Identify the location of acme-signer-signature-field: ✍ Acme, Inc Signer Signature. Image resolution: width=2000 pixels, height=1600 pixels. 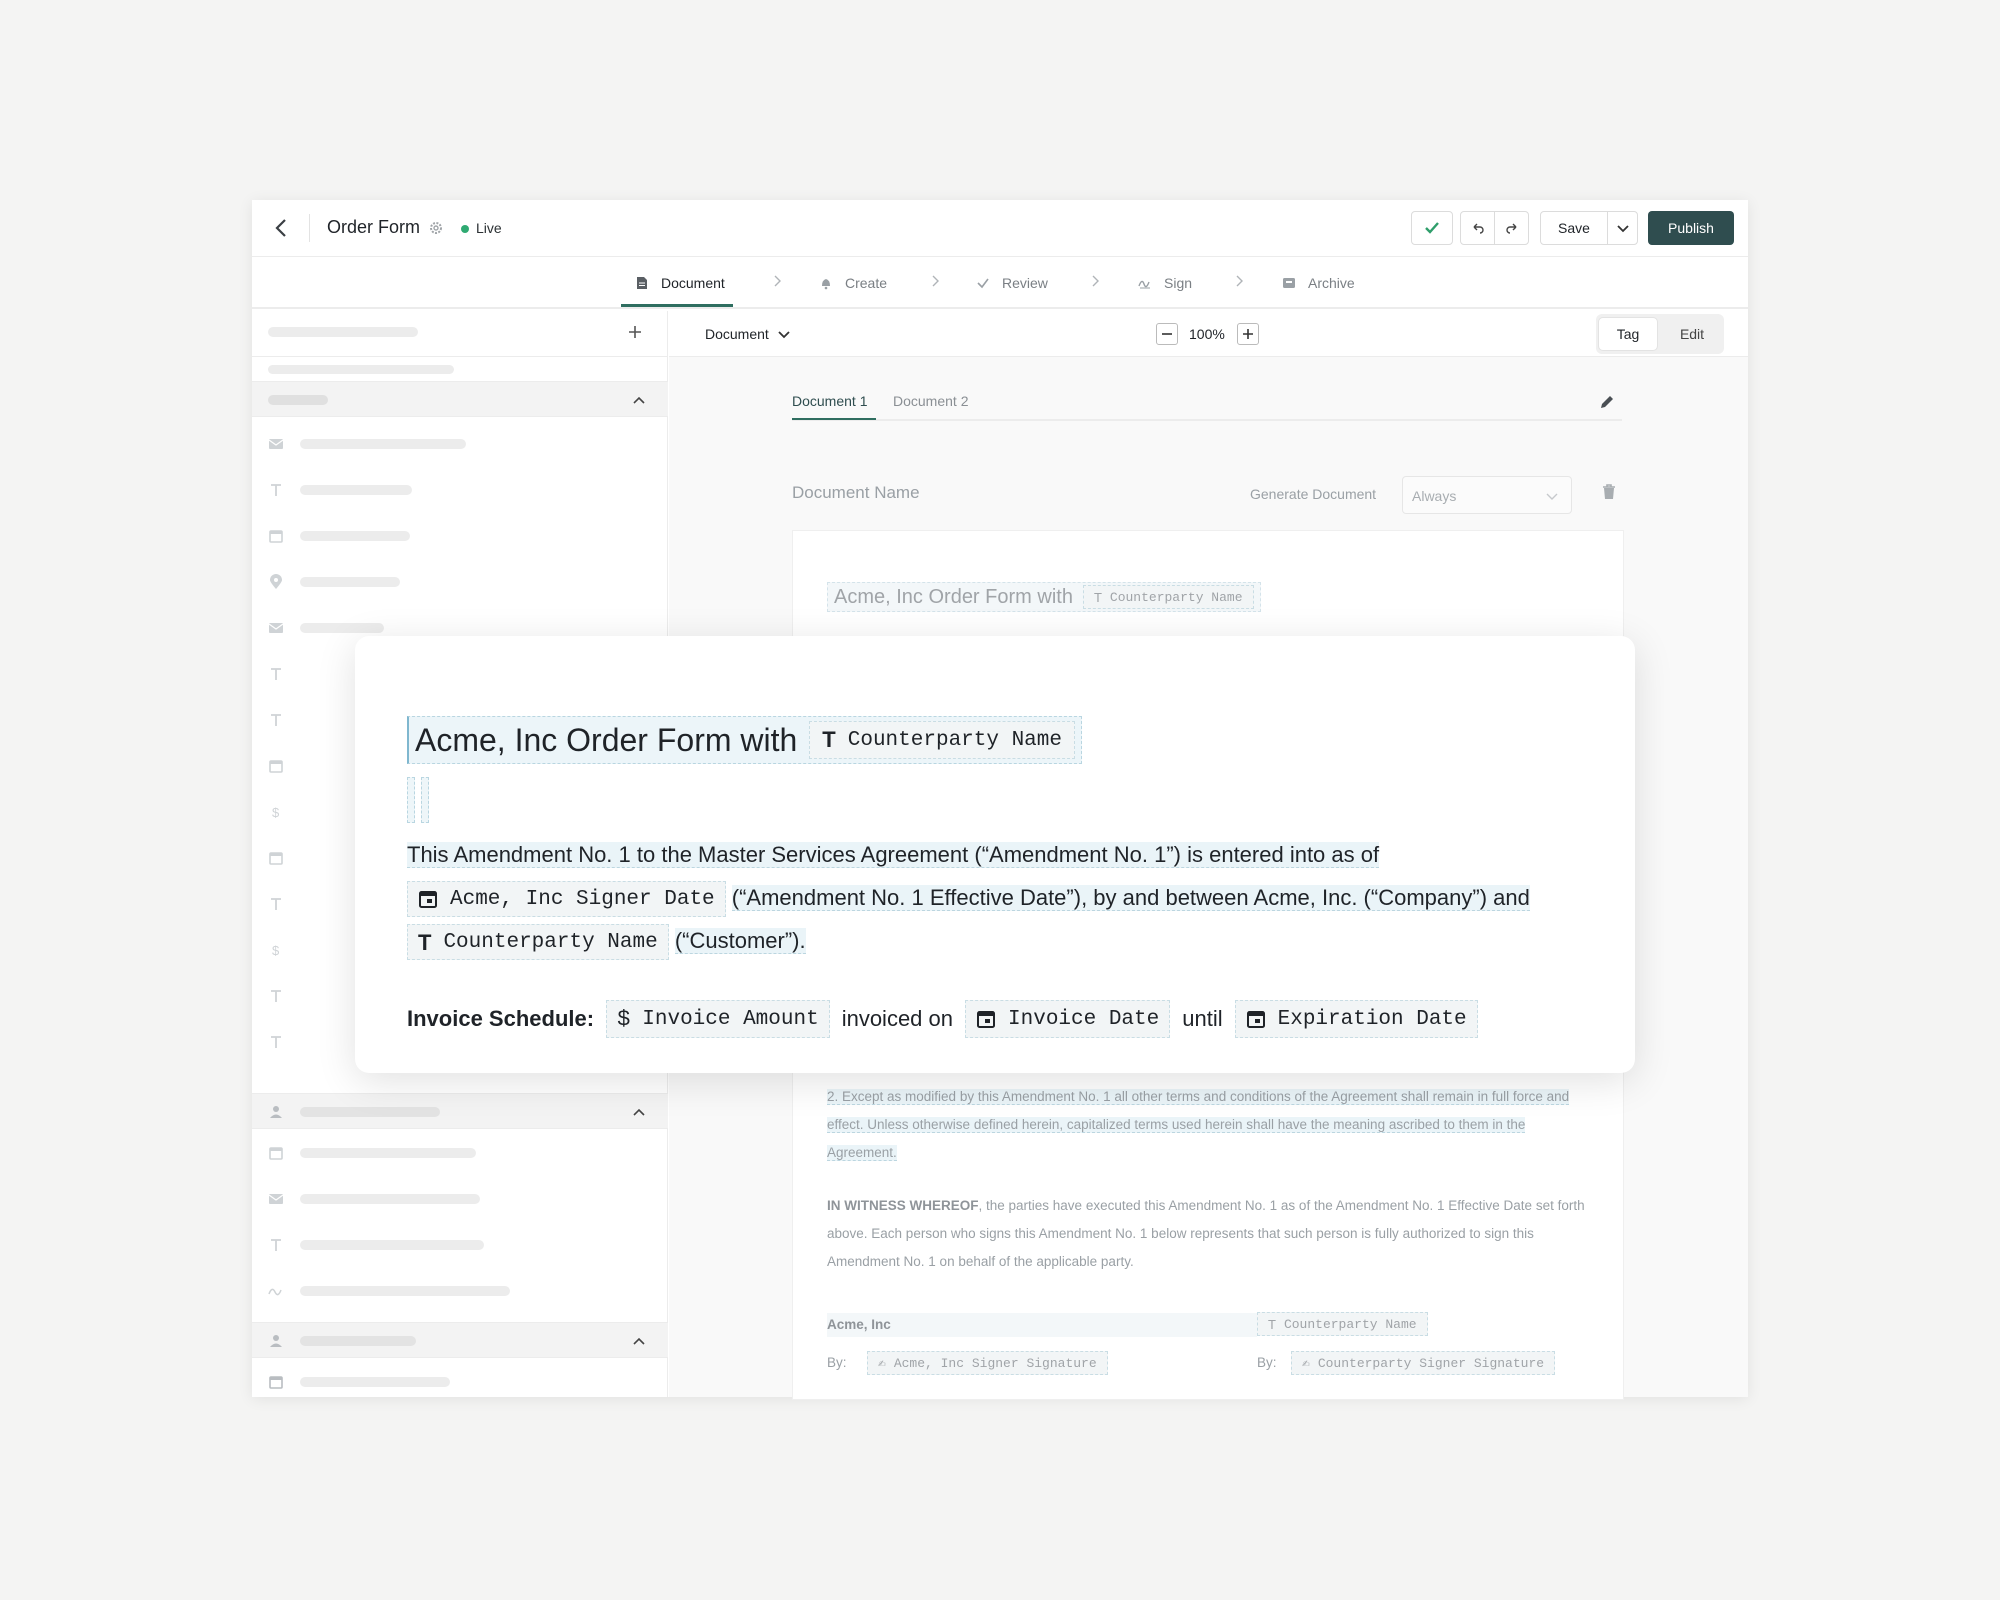
(987, 1363).